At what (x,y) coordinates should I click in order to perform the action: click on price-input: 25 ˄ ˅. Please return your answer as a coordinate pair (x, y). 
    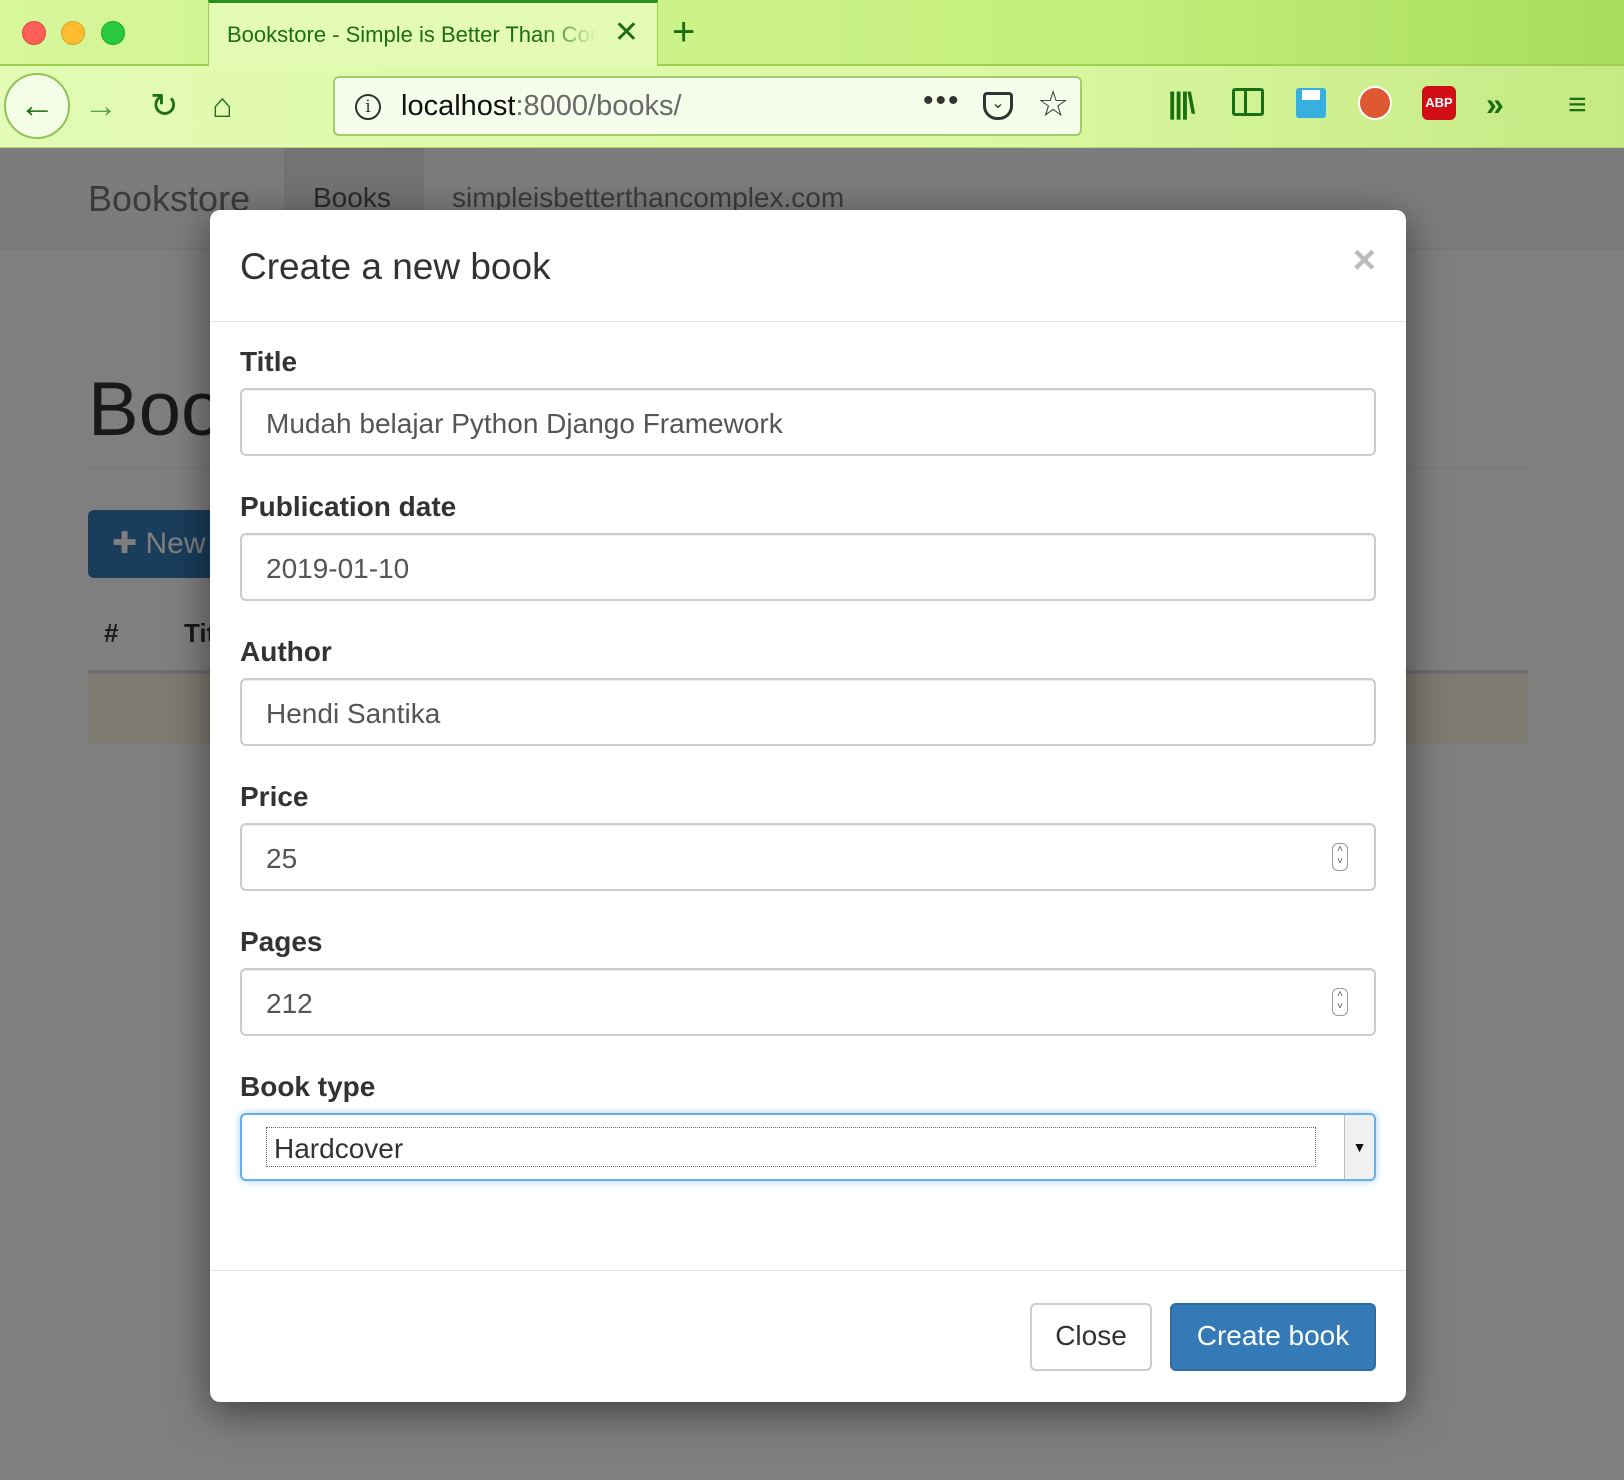
    Looking at the image, I should click on (808, 857).